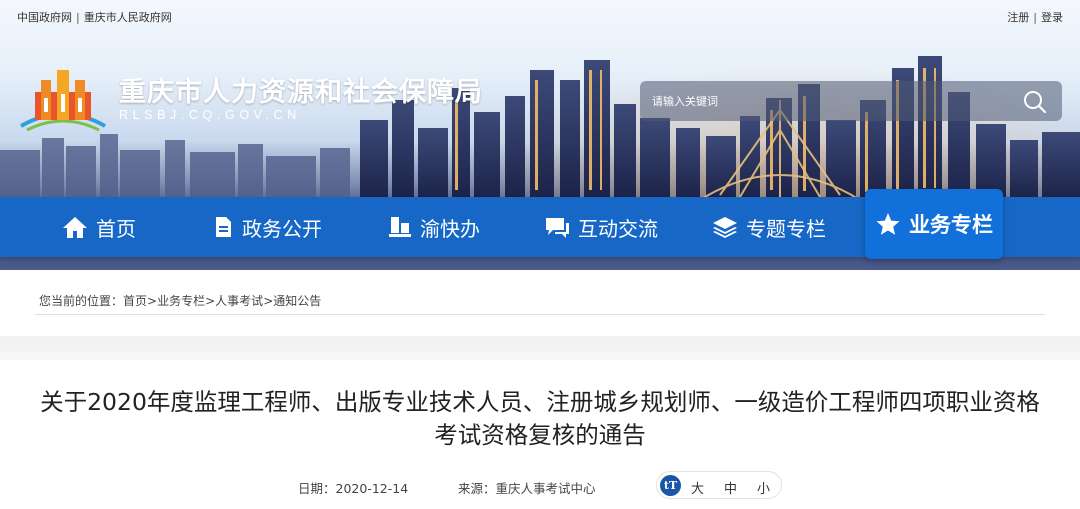  I want to click on font-size-medium: 中, so click(730, 487).